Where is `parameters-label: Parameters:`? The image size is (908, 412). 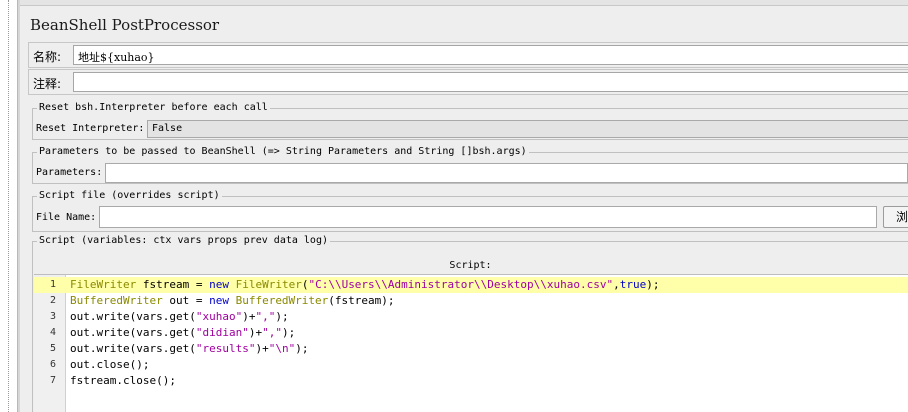 parameters-label: Parameters: is located at coordinates (69, 172).